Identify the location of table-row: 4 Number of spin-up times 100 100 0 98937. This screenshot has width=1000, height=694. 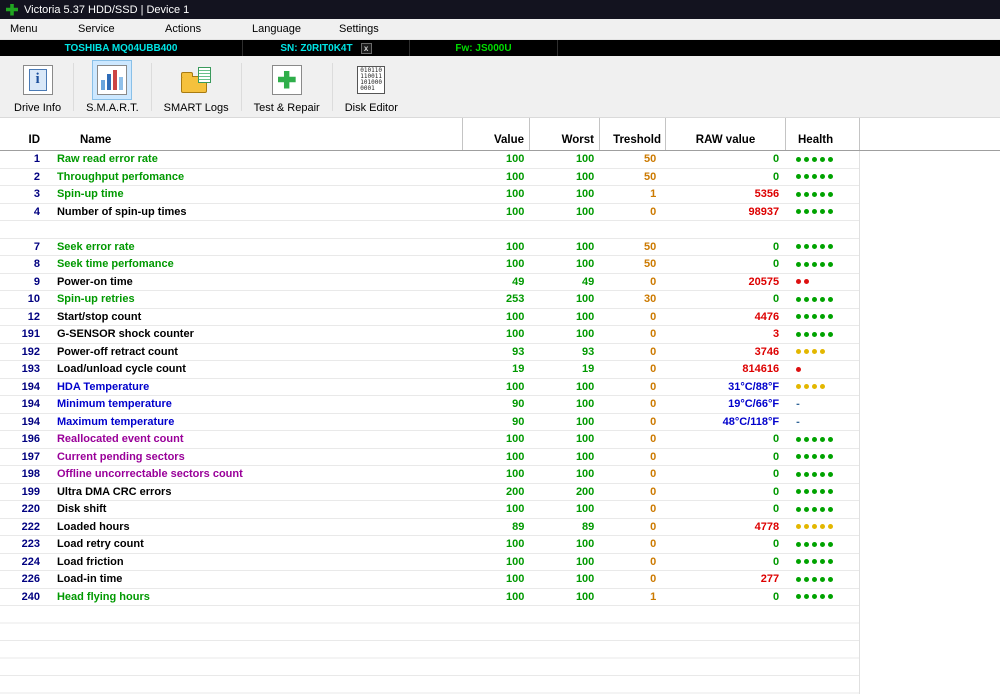
(429, 212).